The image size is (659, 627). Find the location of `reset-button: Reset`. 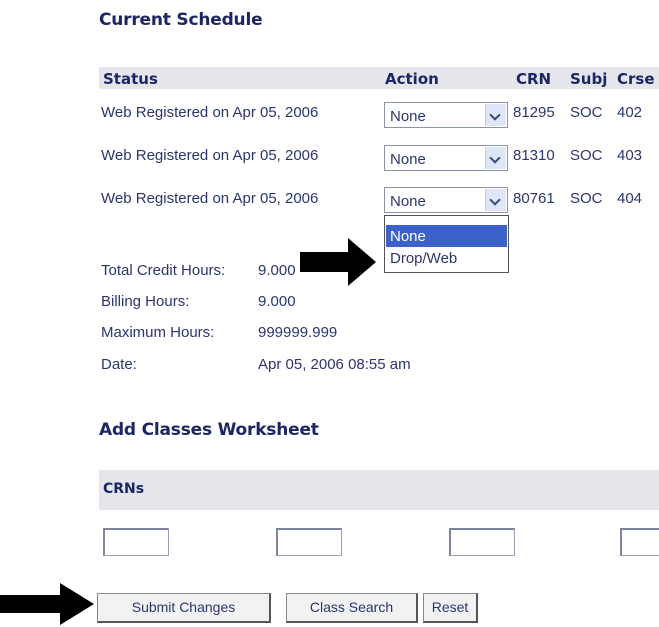

reset-button: Reset is located at coordinates (450, 608).